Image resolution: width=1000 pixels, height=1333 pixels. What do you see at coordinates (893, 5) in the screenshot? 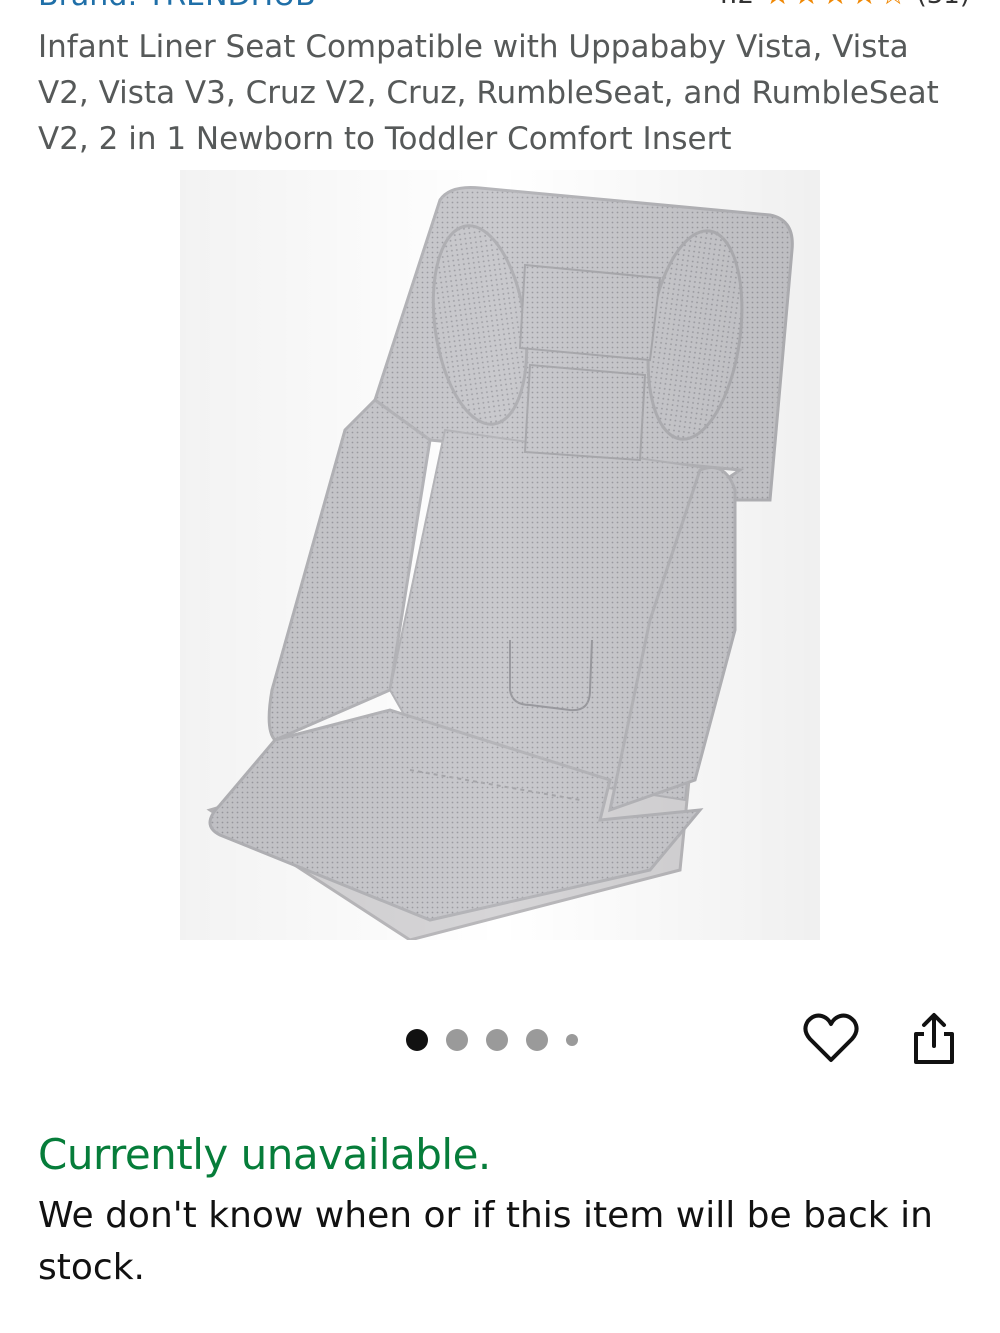
I see `star-empty-icon: ☆` at bounding box center [893, 5].